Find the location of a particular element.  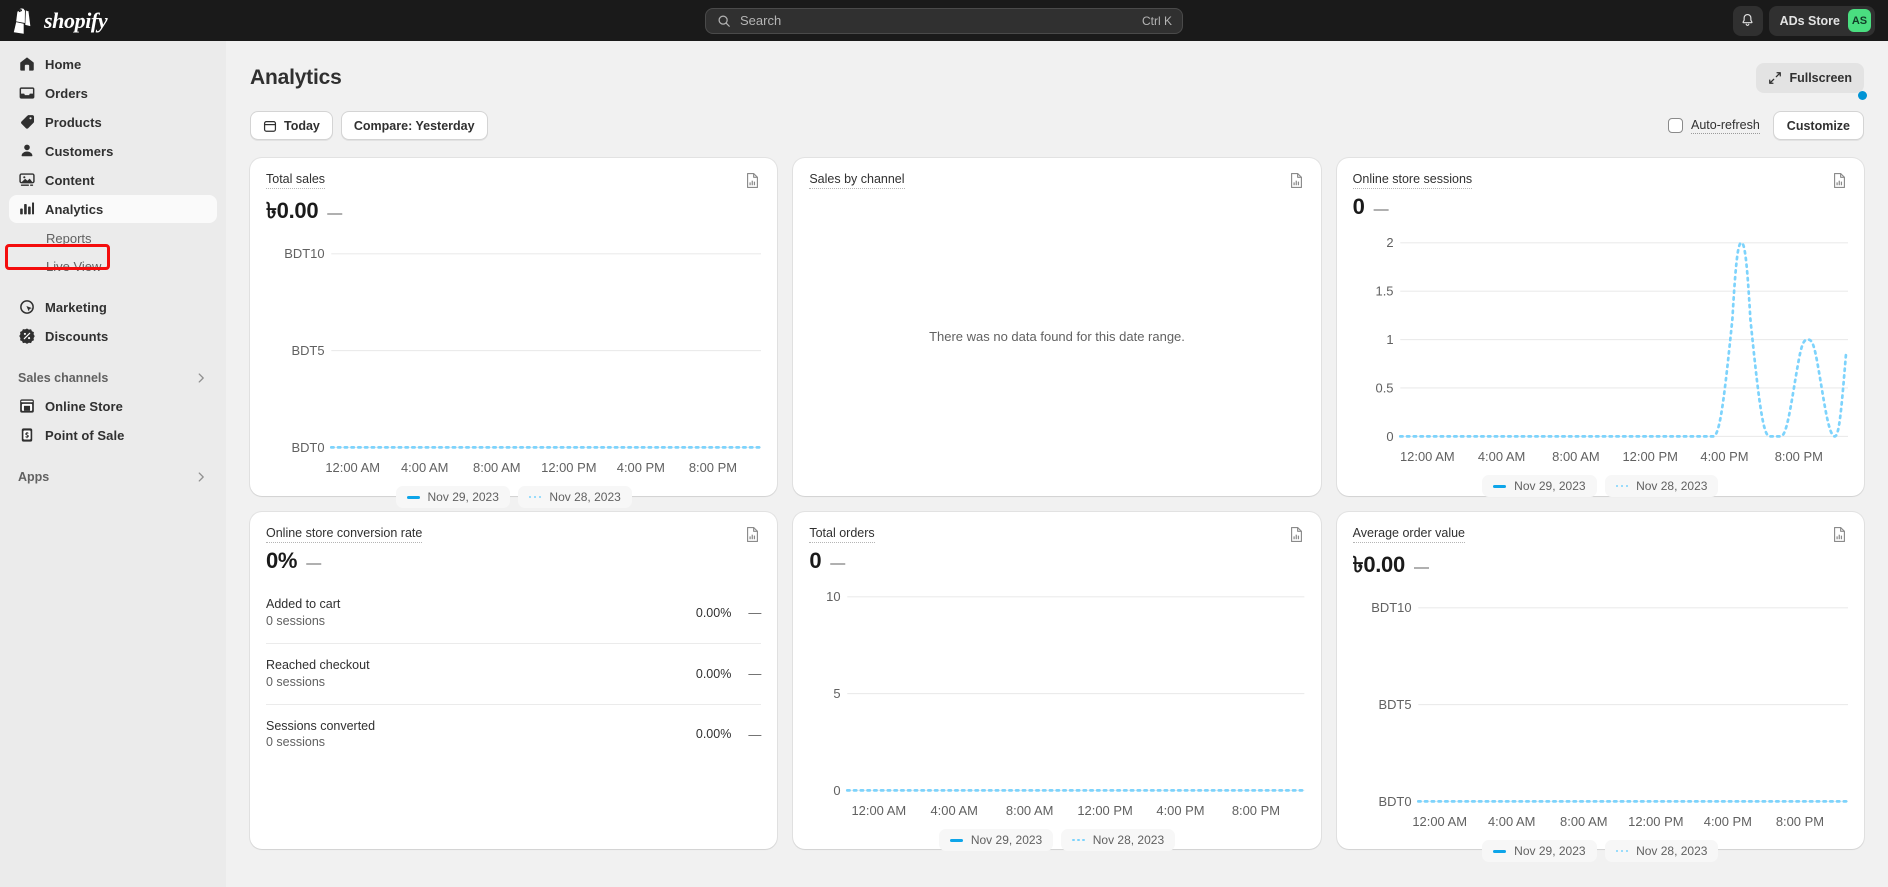

svg-text: 8:00 PM is located at coordinates (1799, 821).